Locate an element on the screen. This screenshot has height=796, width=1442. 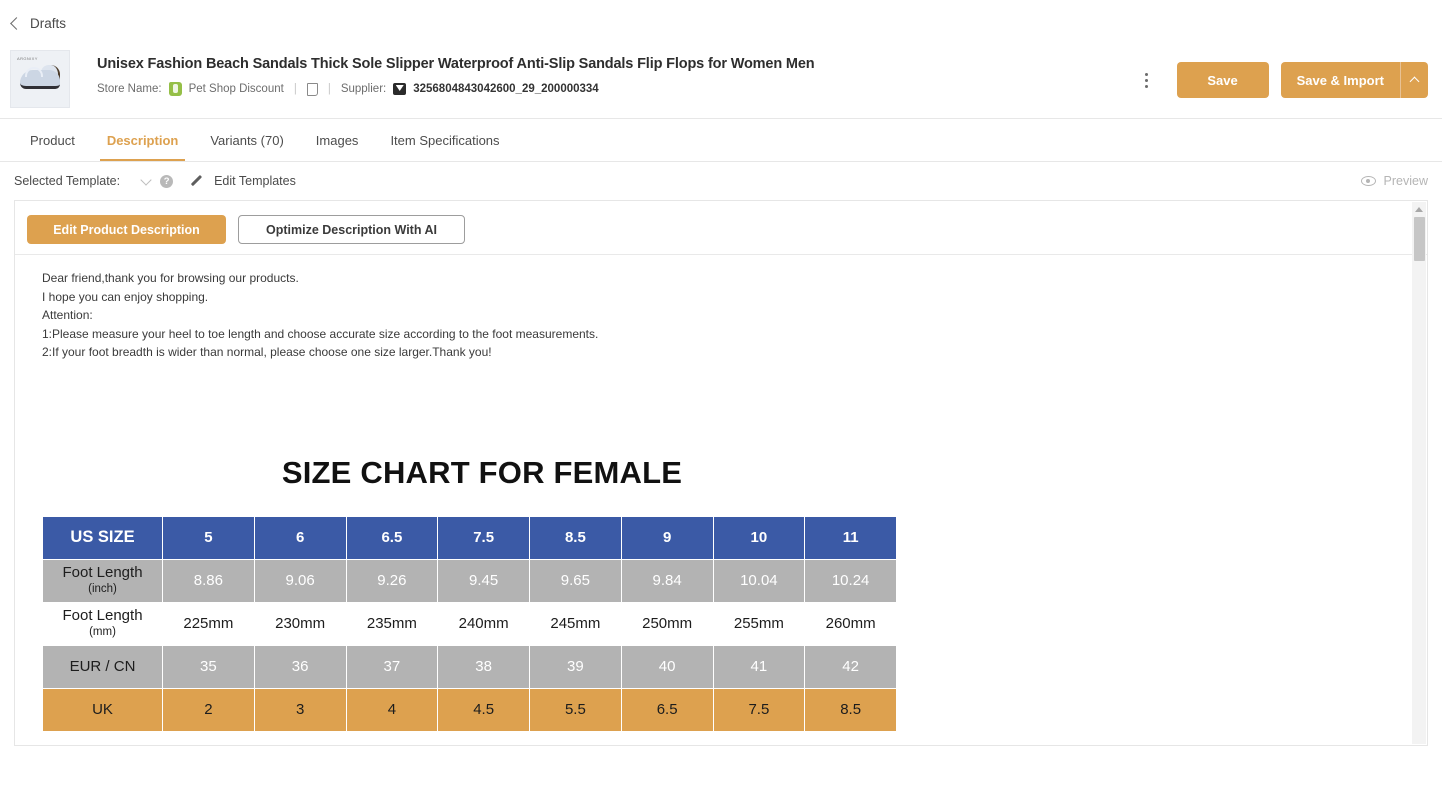
tab-description: Description is located at coordinates (143, 140).